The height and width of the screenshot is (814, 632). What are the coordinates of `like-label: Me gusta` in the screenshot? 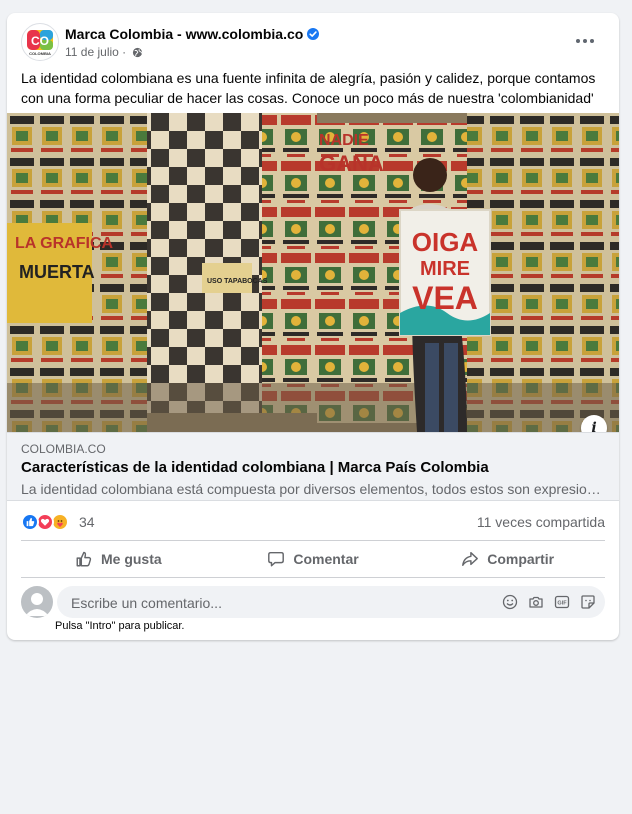 It's located at (131, 559).